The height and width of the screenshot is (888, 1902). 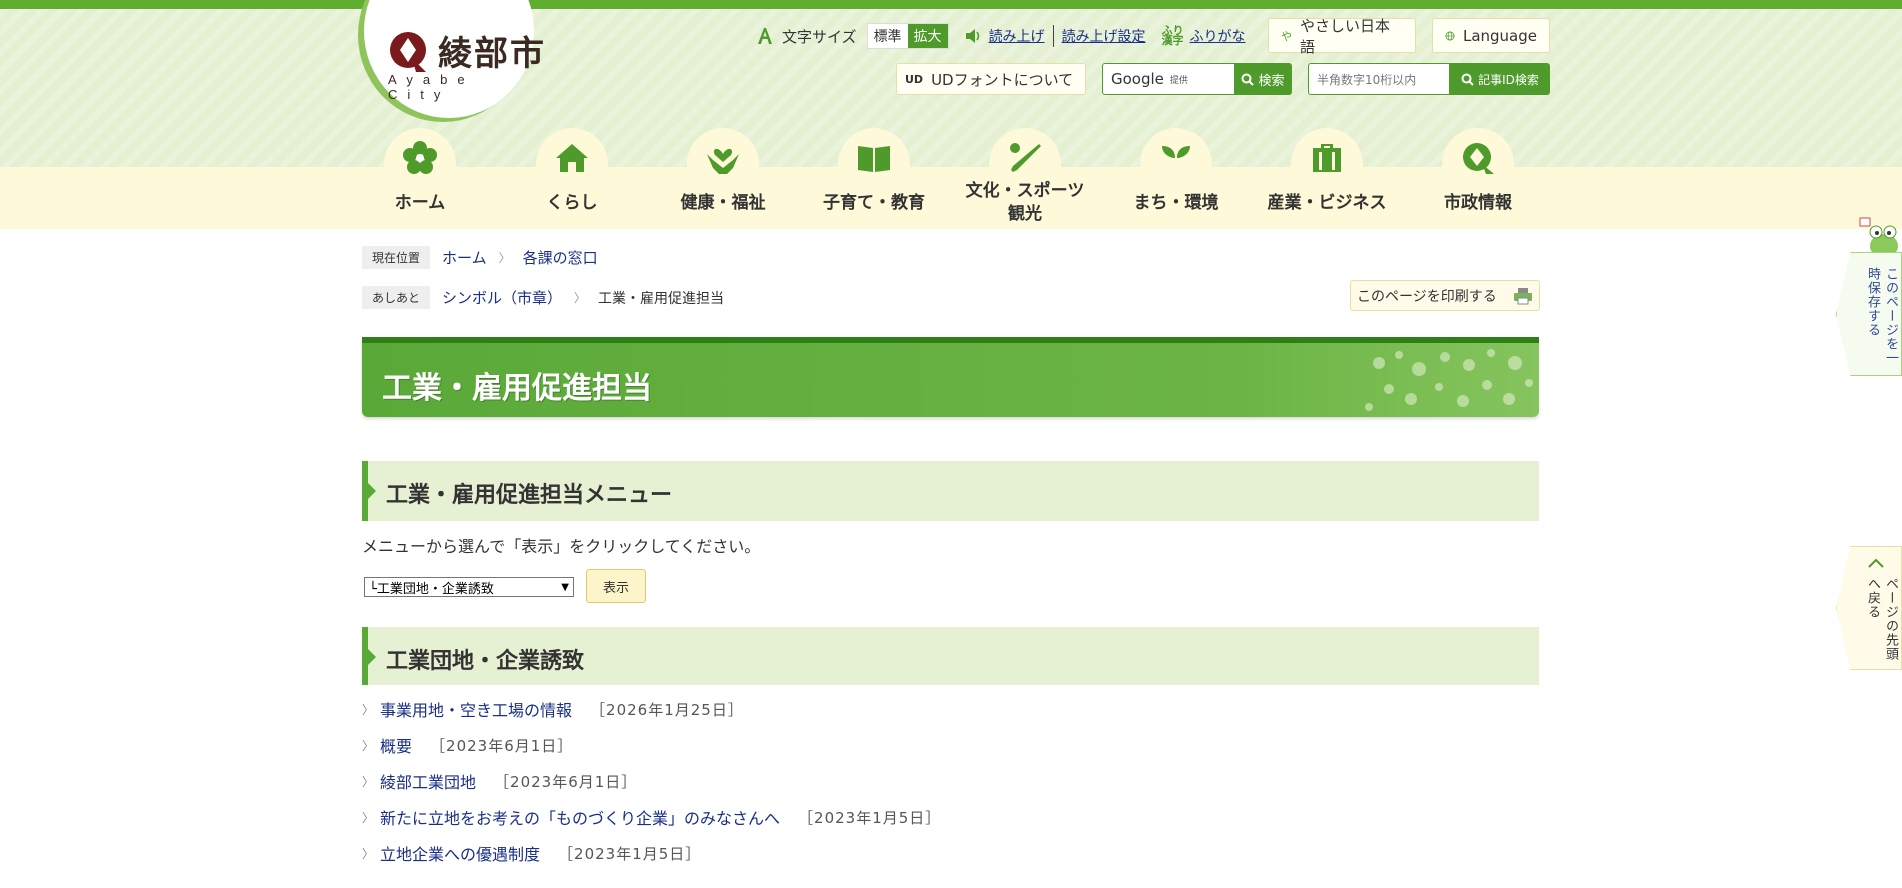 I want to click on text-size-toggle: 標準 拡大, so click(x=907, y=36).